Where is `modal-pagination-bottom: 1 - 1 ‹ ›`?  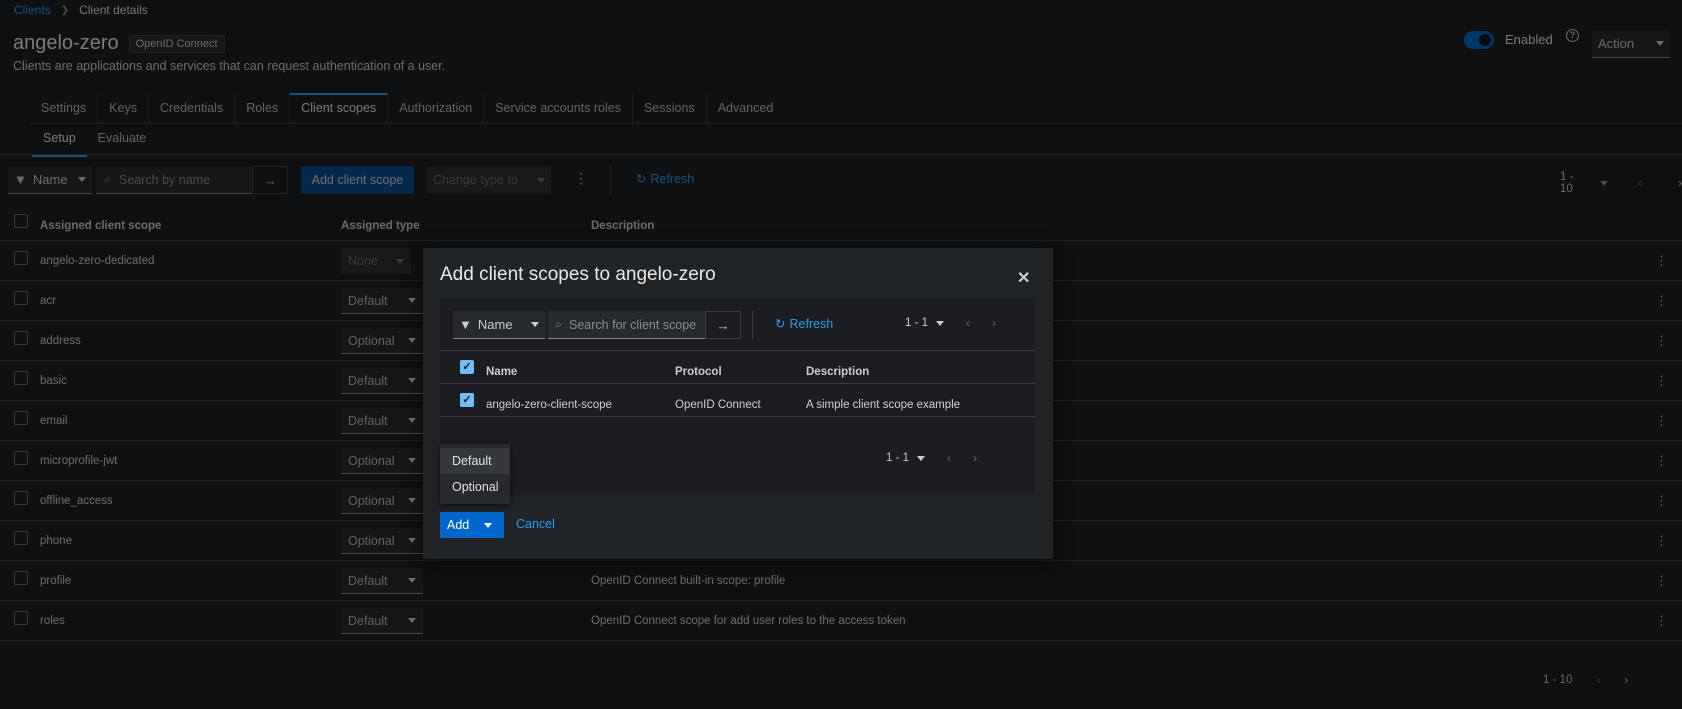 modal-pagination-bottom: 1 - 1 ‹ › is located at coordinates (931, 458).